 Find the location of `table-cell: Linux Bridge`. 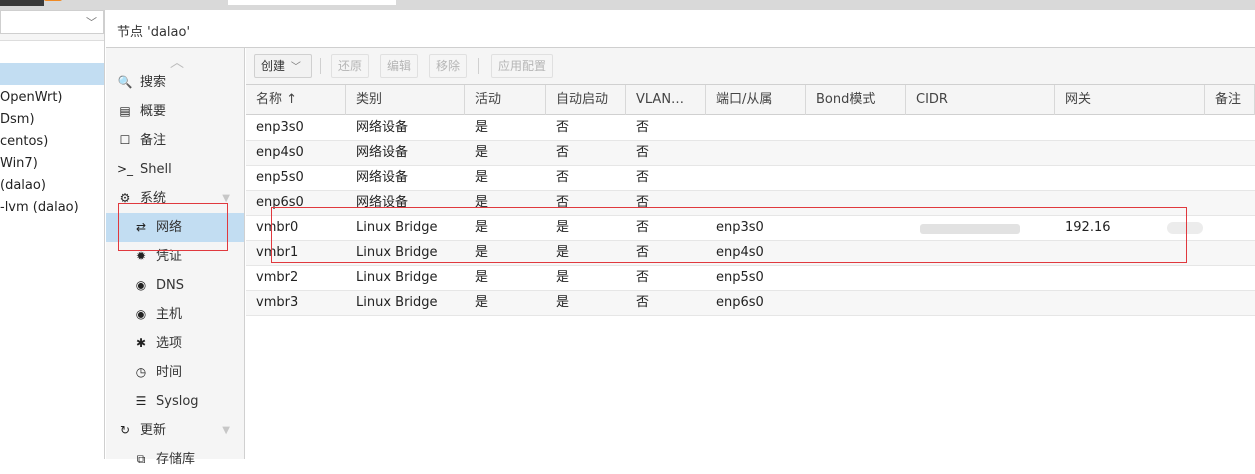

table-cell: Linux Bridge is located at coordinates (397, 277).